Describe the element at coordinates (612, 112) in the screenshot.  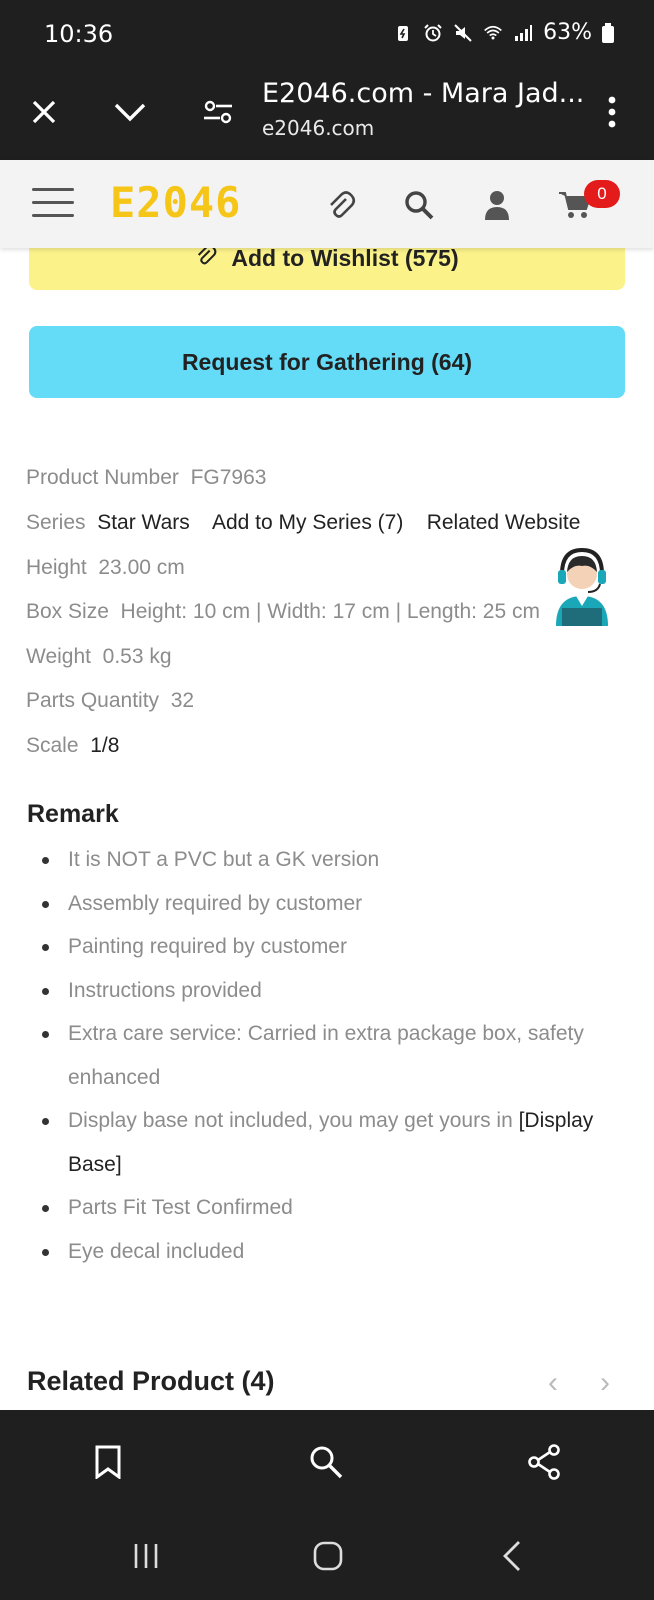
I see `more-vertical-icon` at that location.